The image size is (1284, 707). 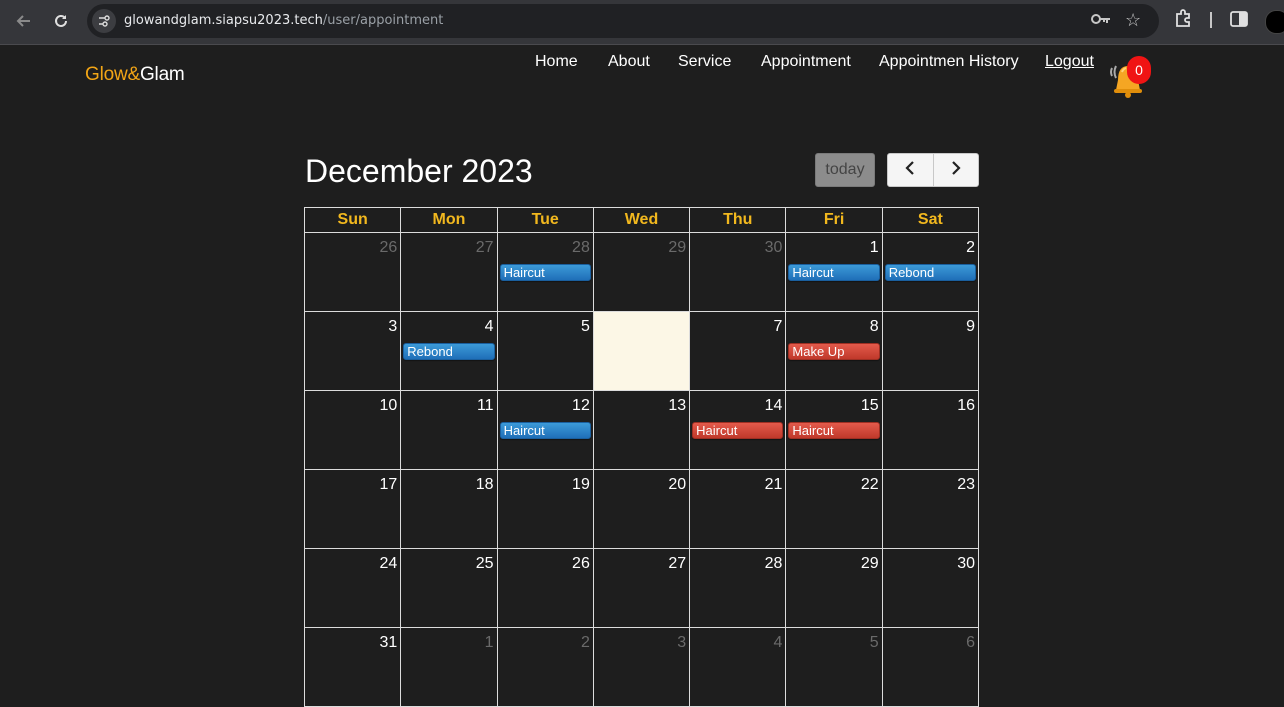 What do you see at coordinates (966, 405) in the screenshot?
I see `day-number: 16` at bounding box center [966, 405].